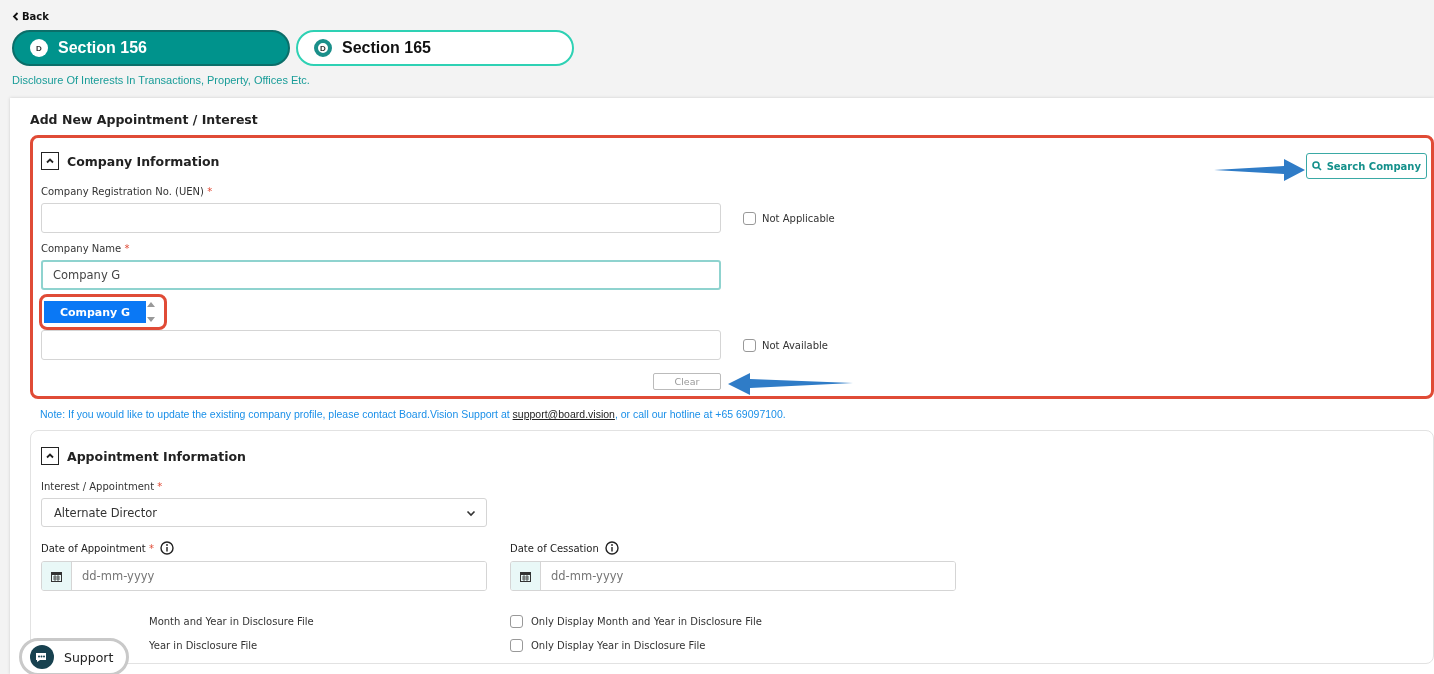  What do you see at coordinates (74, 656) in the screenshot?
I see `support-button: Support` at bounding box center [74, 656].